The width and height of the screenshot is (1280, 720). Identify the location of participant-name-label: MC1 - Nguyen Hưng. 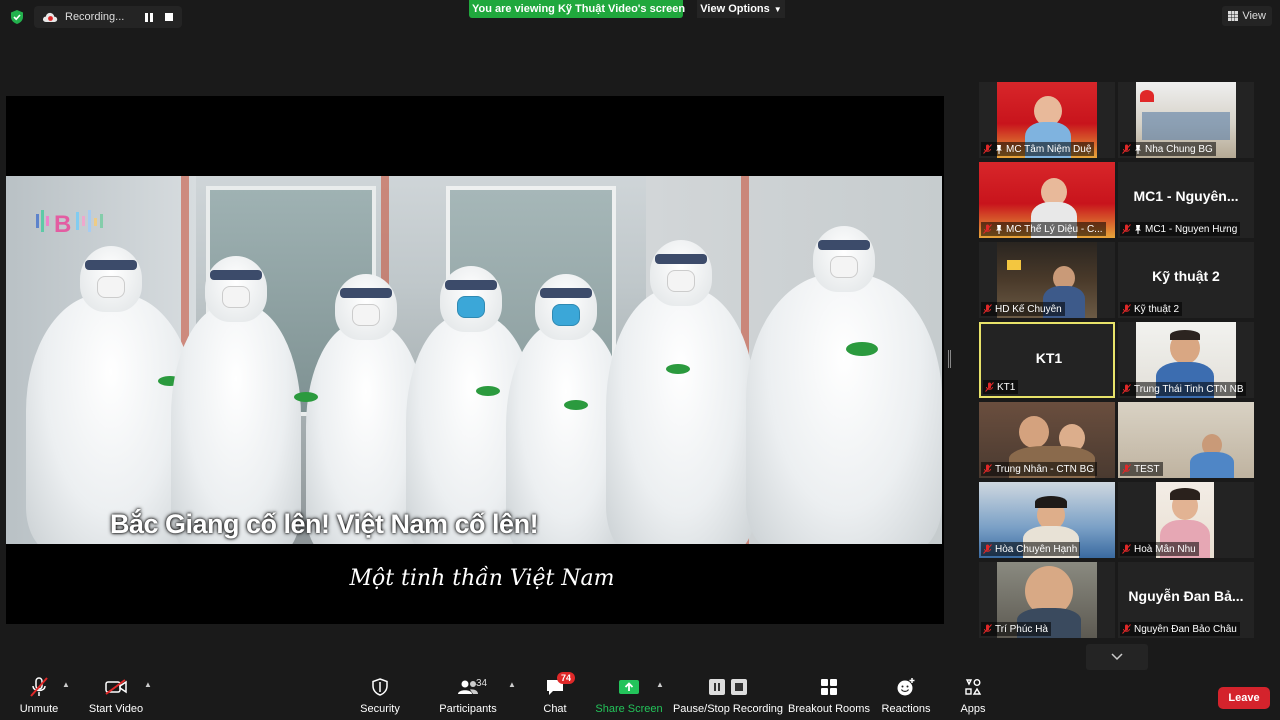
(1180, 229).